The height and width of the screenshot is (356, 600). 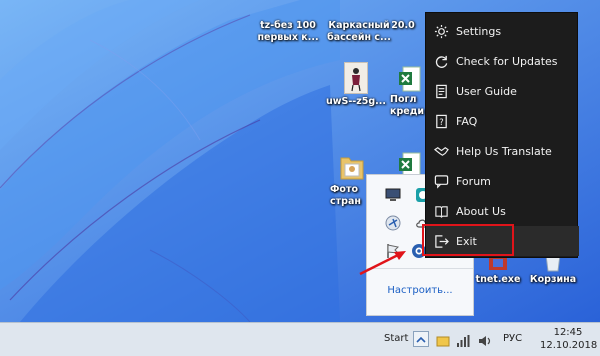 What do you see at coordinates (441, 61) in the screenshot?
I see `refresh-icon` at bounding box center [441, 61].